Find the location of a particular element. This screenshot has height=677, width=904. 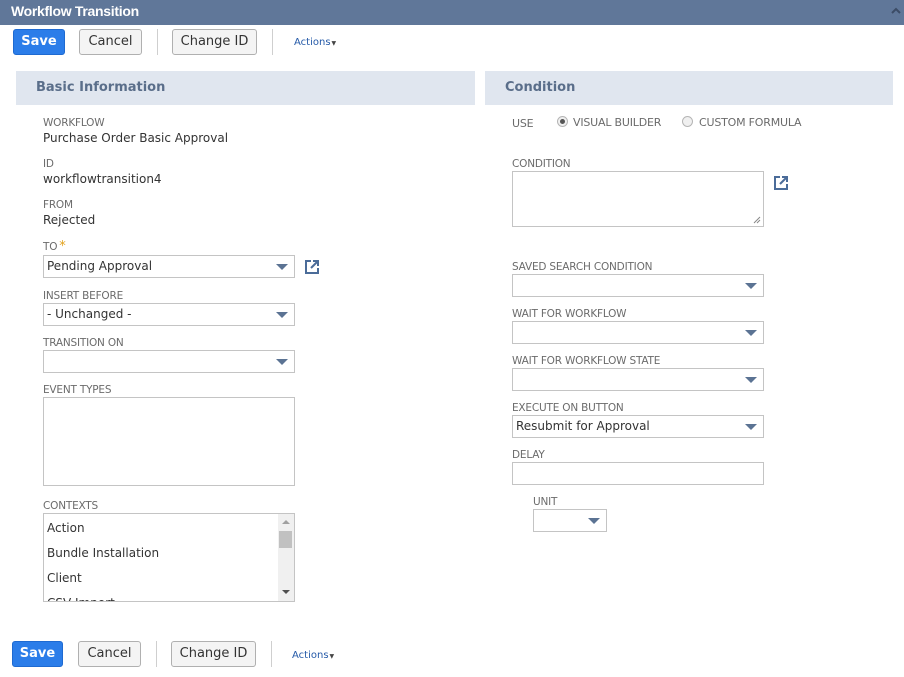

workflow-value: Purchase Order Basic Approval is located at coordinates (136, 138).